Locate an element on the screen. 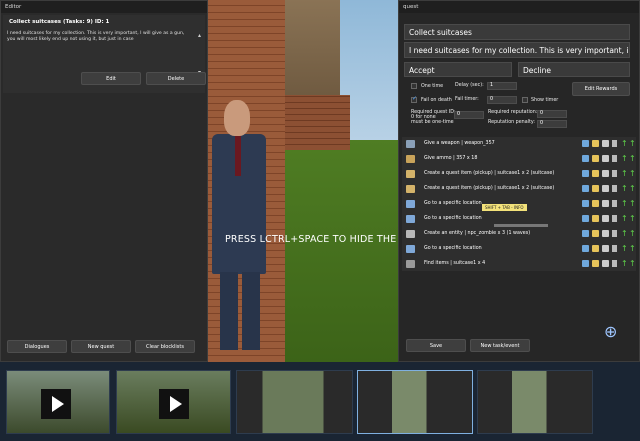 The height and width of the screenshot is (441, 640). new-task-button: New task/event is located at coordinates (500, 345).